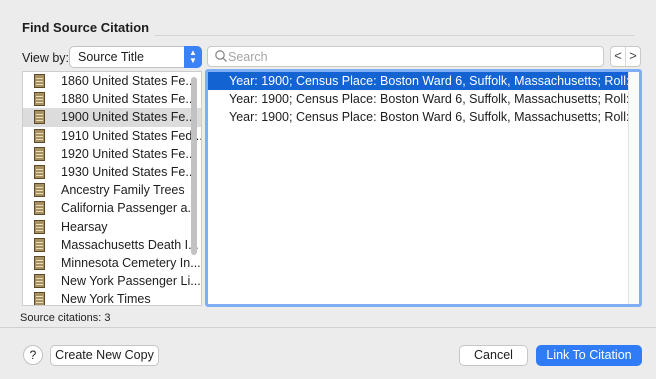 This screenshot has width=656, height=379. Describe the element at coordinates (111, 57) in the screenshot. I see `view-by-value: Source Title` at that location.